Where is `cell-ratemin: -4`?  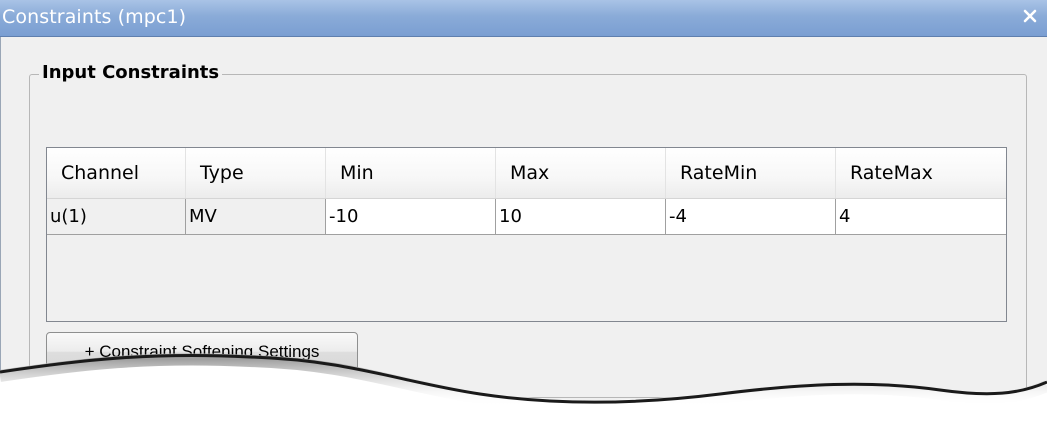 cell-ratemin: -4 is located at coordinates (751, 216).